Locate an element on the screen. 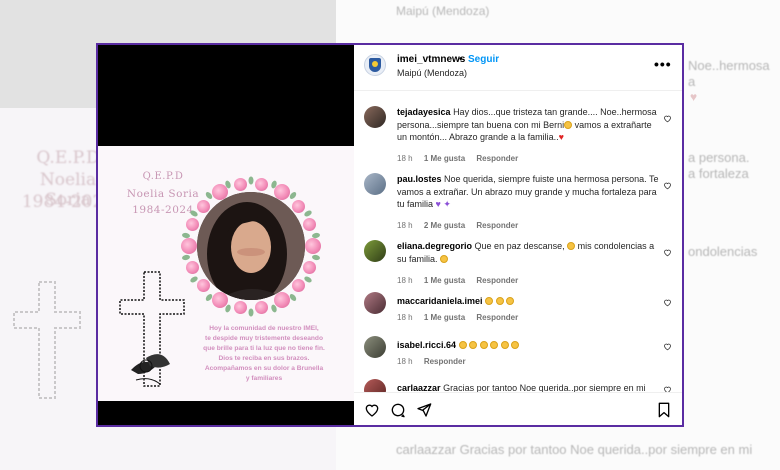 This screenshot has height=470, width=780. background-fragment-1: Noe..hermosa is located at coordinates (729, 65).